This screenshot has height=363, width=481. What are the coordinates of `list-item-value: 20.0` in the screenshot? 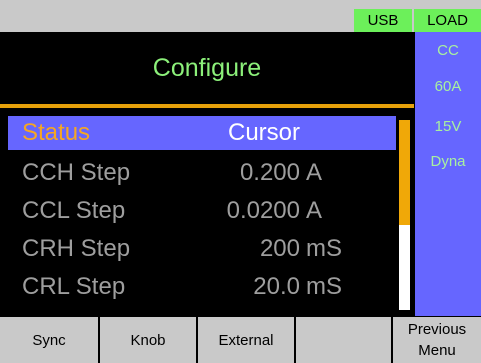 It's located at (276, 286).